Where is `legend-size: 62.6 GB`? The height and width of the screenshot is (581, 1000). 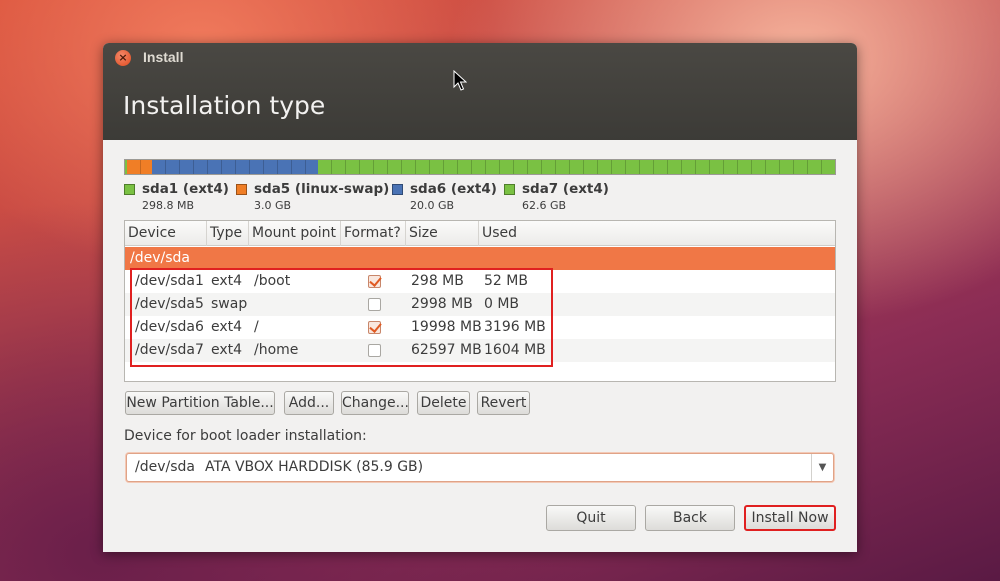 legend-size: 62.6 GB is located at coordinates (544, 205).